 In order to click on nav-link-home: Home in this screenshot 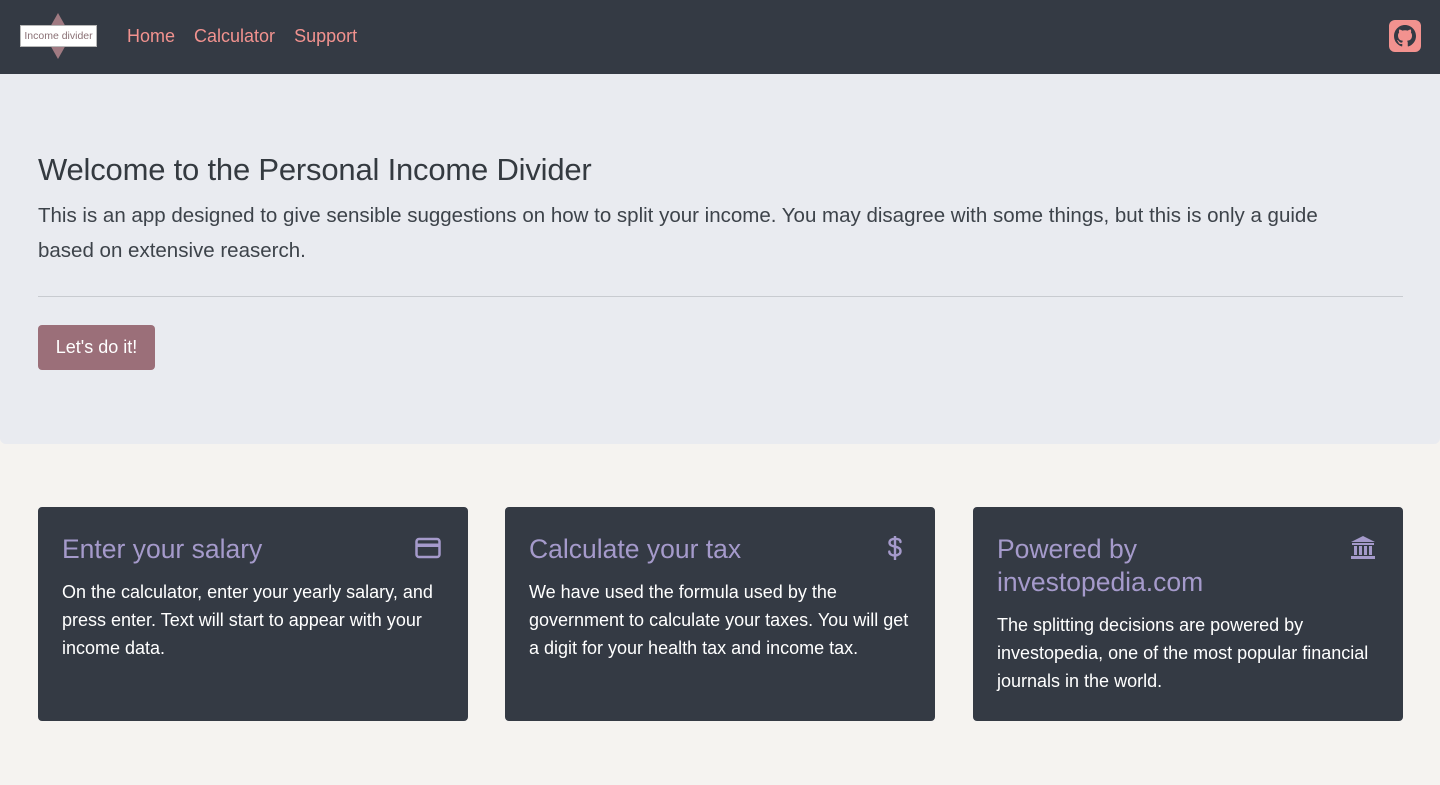, I will do `click(151, 36)`.